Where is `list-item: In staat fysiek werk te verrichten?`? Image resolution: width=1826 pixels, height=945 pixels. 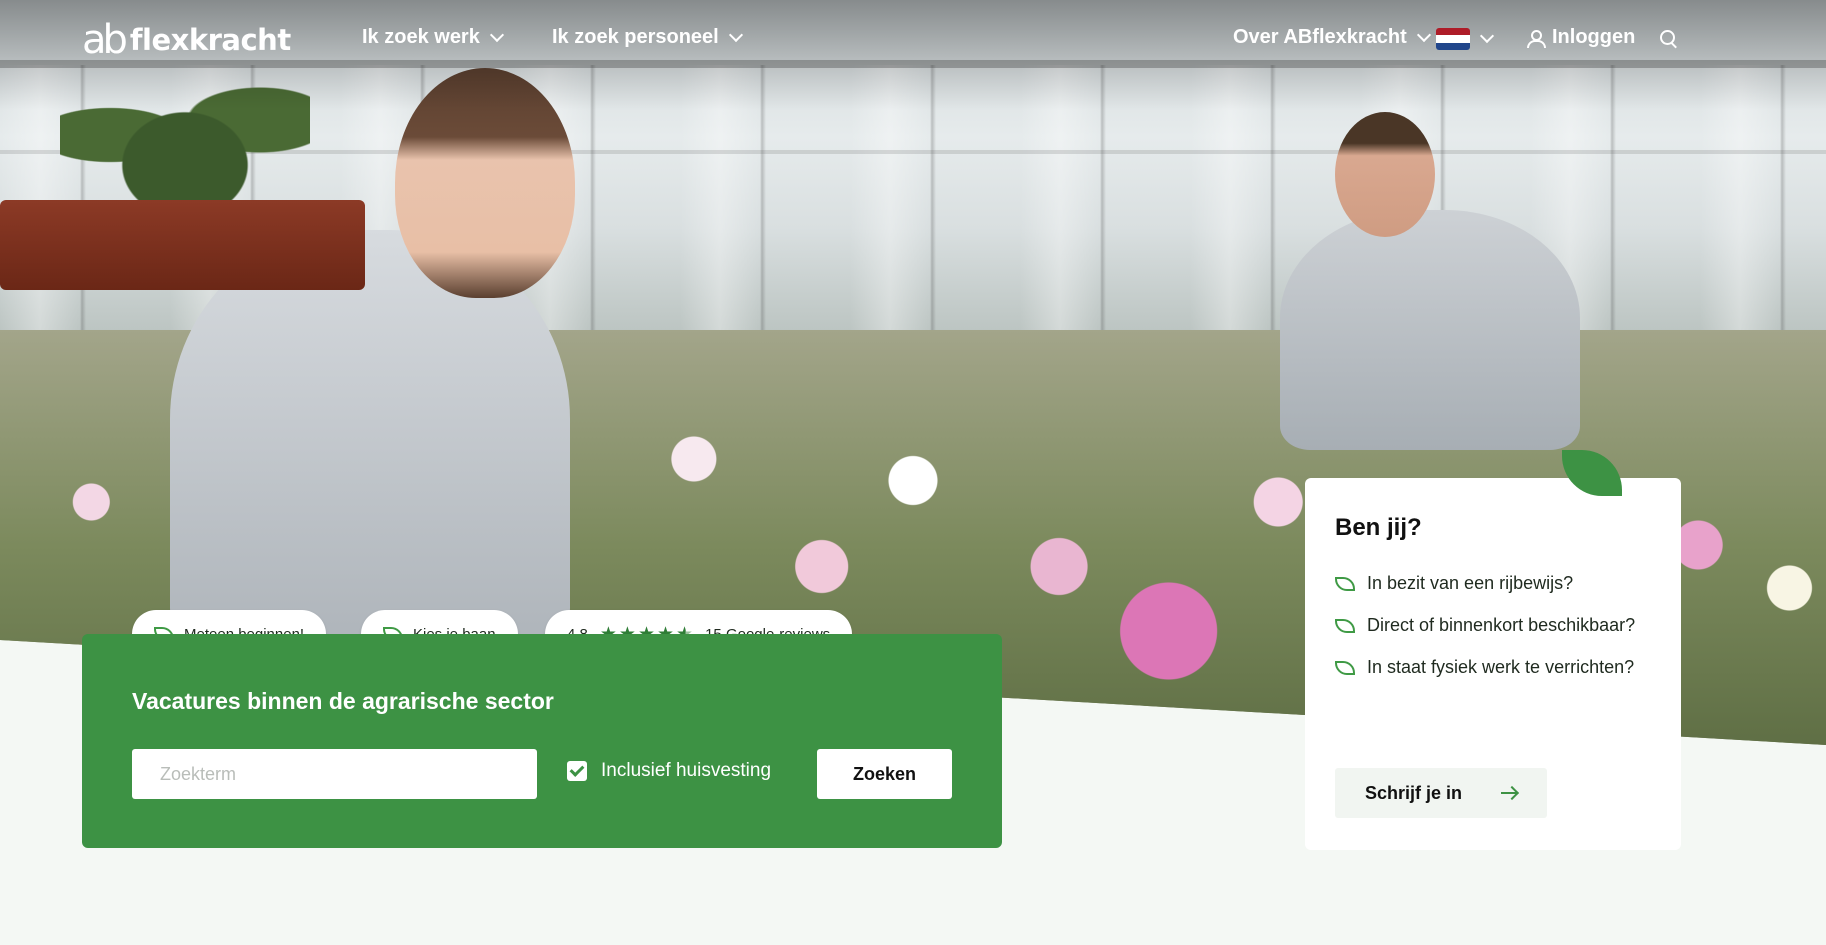
list-item: In staat fysiek werk te verrichten? is located at coordinates (1495, 667).